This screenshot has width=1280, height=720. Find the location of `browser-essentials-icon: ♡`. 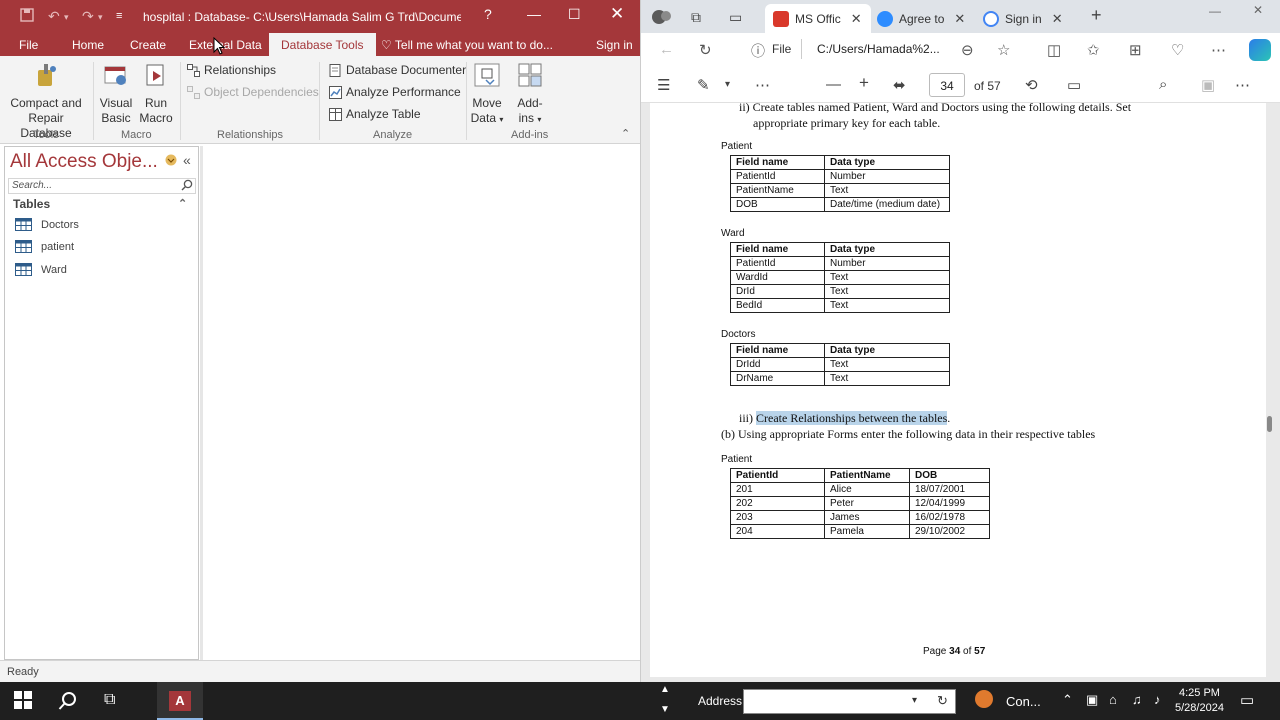

browser-essentials-icon: ♡ is located at coordinates (1177, 50).